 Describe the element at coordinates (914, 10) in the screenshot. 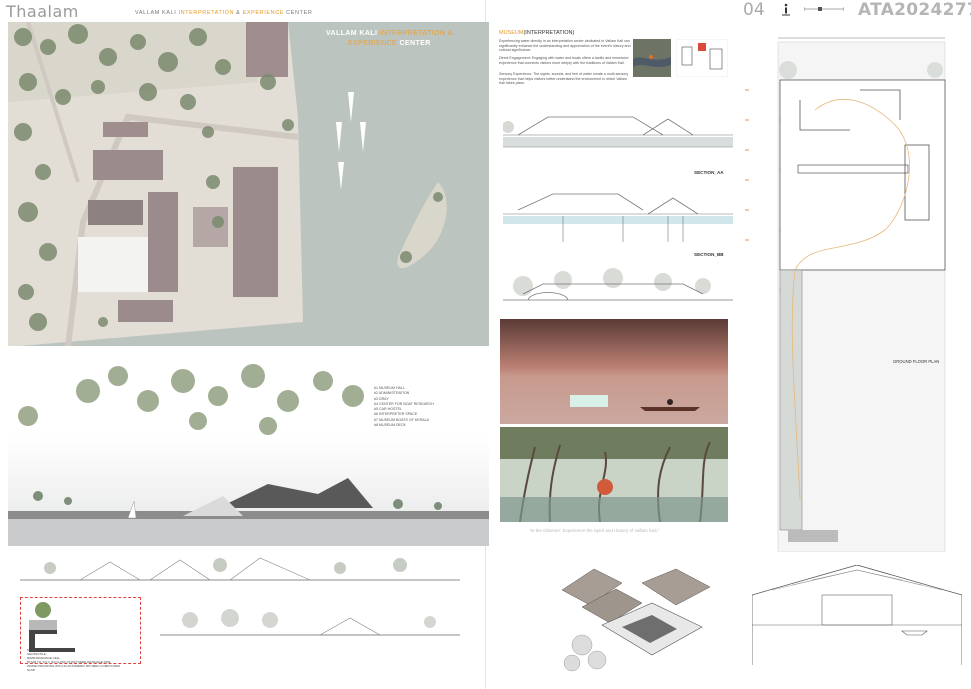

I see `registration-code: ATA2024277` at that location.